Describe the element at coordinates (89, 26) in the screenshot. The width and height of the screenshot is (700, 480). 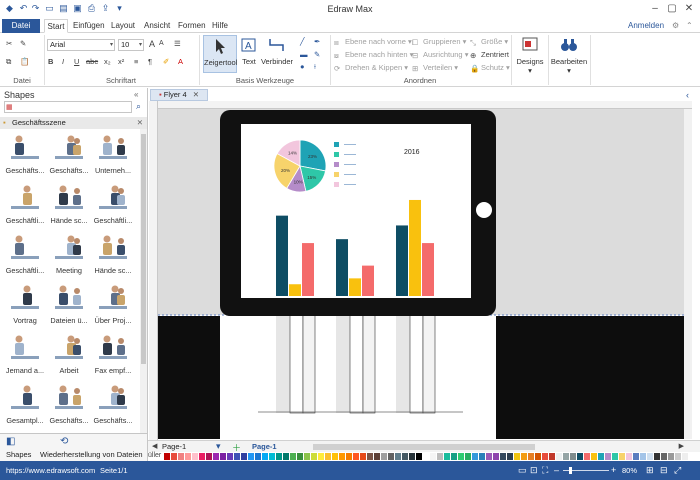
I see `tab-einfuegen: Einfügen` at that location.